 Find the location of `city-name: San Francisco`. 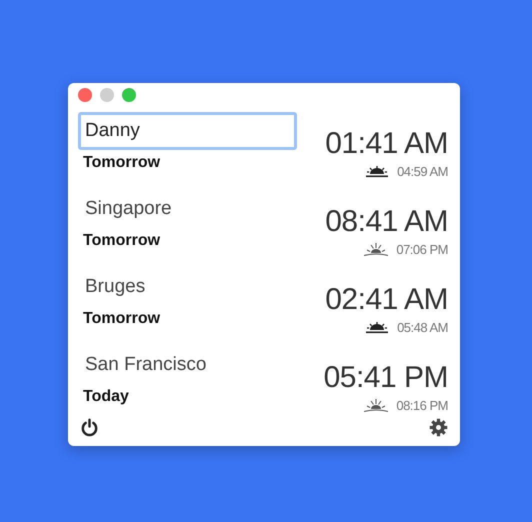

city-name: San Francisco is located at coordinates (146, 365).